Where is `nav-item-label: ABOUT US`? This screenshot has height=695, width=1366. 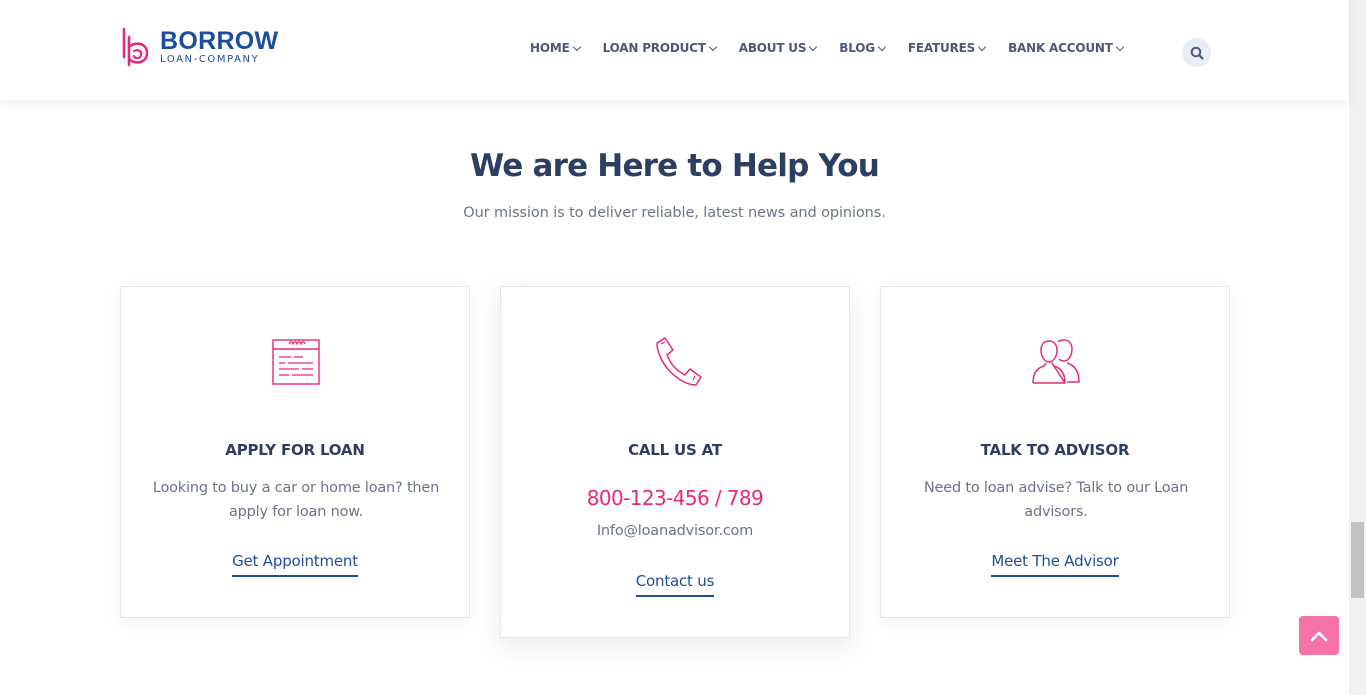
nav-item-label: ABOUT US is located at coordinates (772, 48).